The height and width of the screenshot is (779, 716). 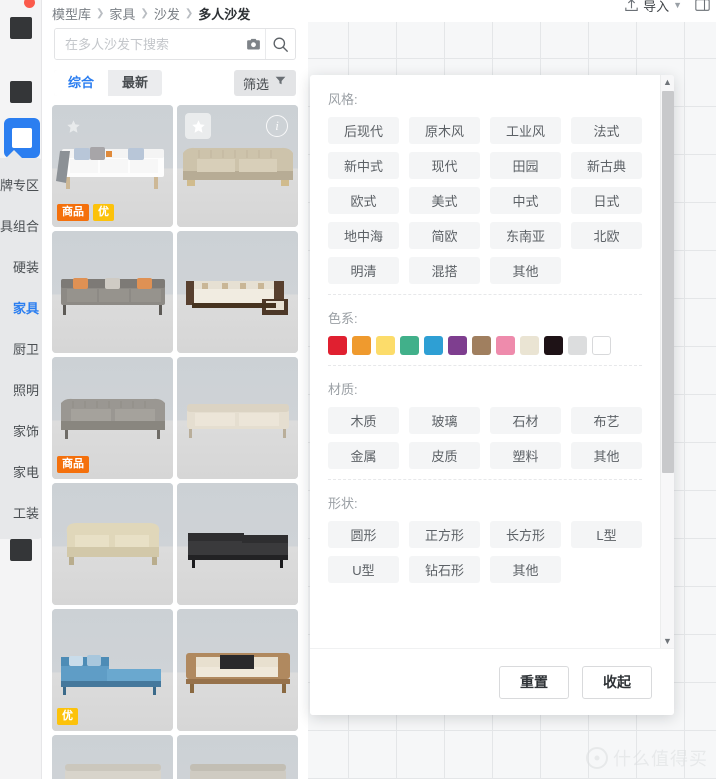 What do you see at coordinates (525, 235) in the screenshot?
I see `chip-style-14: 东南亚` at bounding box center [525, 235].